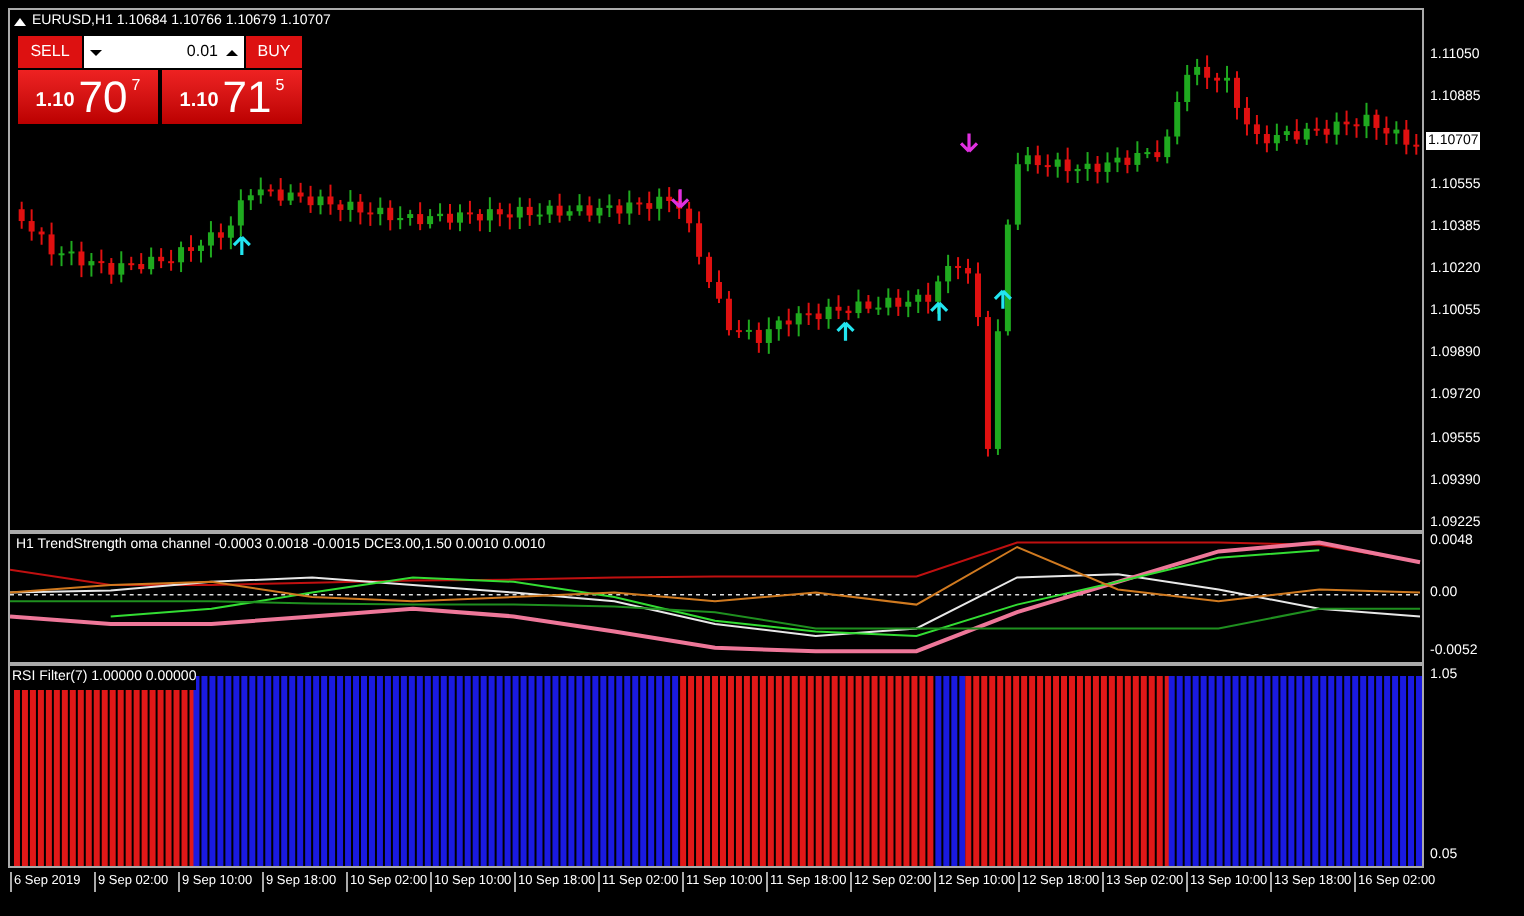 Image resolution: width=1524 pixels, height=916 pixels. Describe the element at coordinates (164, 52) in the screenshot. I see `lot-field: 0.01` at that location.